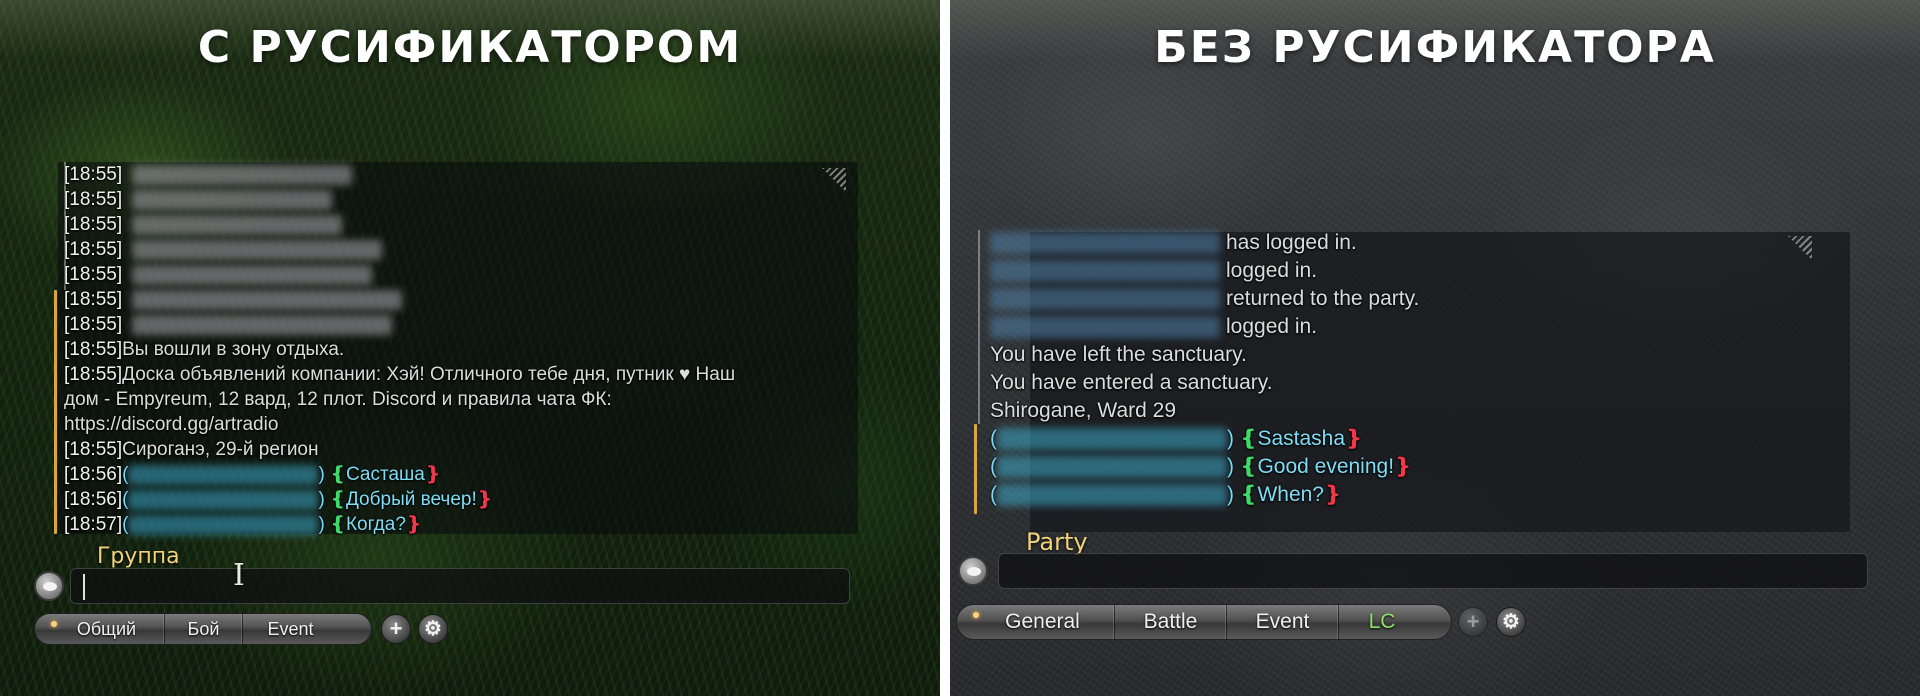 Image resolution: width=1920 pixels, height=696 pixels. Describe the element at coordinates (1042, 621) in the screenshot. I see `tab-label: General` at that location.